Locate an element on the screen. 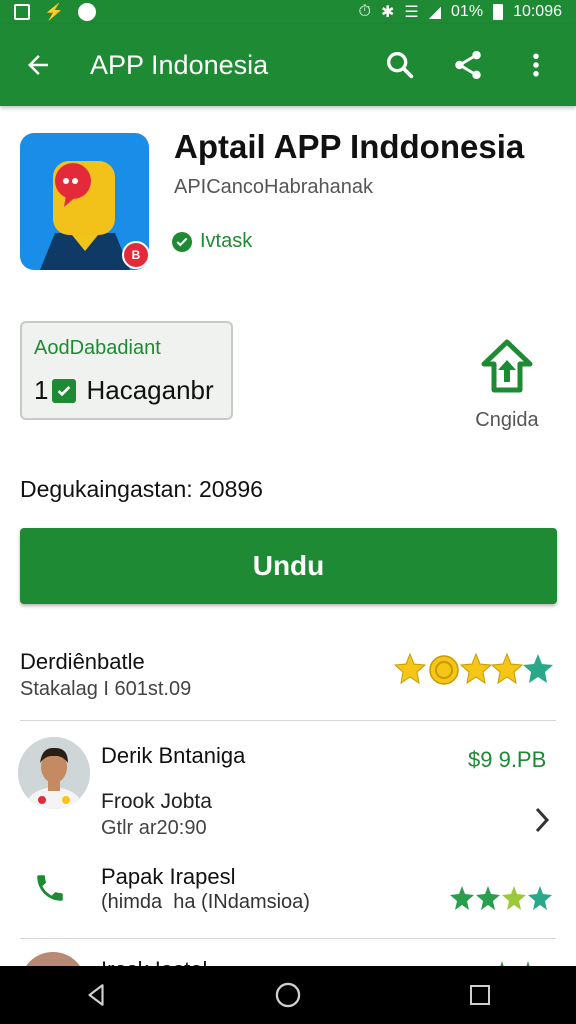 This screenshot has height=1024, width=576. nav-back-button is located at coordinates (96, 995).